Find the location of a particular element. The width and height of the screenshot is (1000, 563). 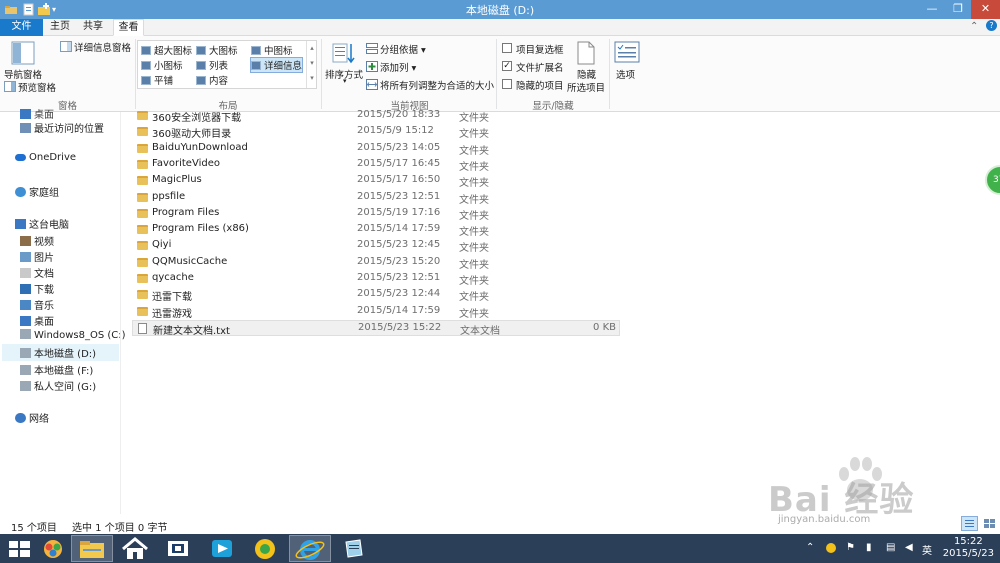

nav-item-pictures: 图片 is located at coordinates (37, 256).